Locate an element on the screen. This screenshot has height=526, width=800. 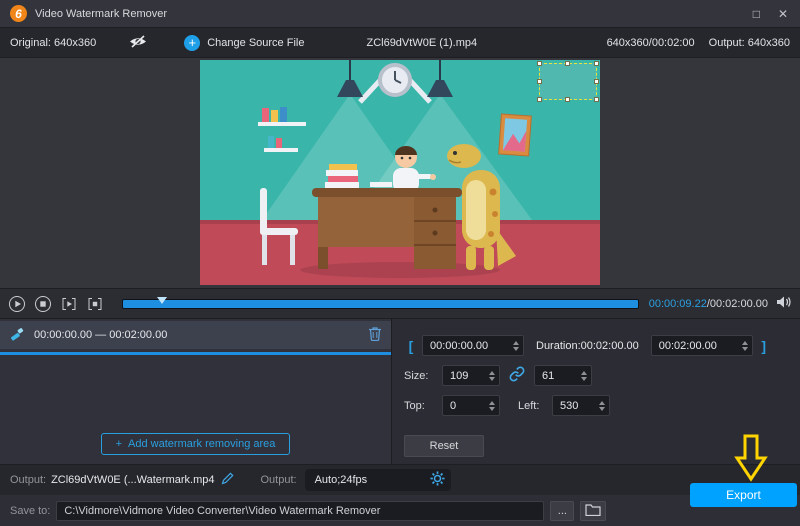
reset-button: Reset is located at coordinates (444, 446).